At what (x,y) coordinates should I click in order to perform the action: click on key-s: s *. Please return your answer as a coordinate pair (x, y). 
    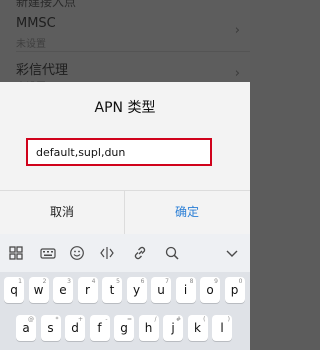
    Looking at the image, I should click on (50, 328).